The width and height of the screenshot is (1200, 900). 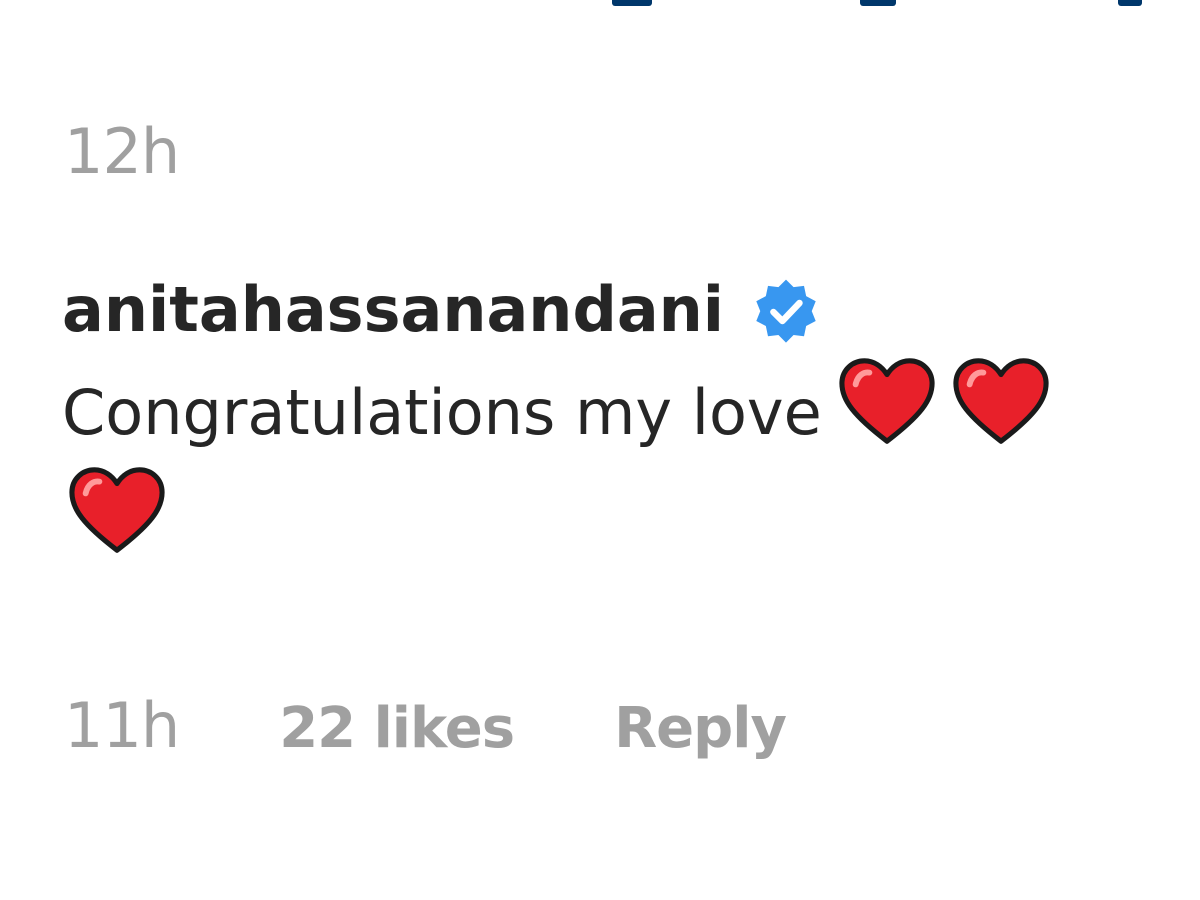 I want to click on previous-comment-link-fragment, so click(x=600, y=5).